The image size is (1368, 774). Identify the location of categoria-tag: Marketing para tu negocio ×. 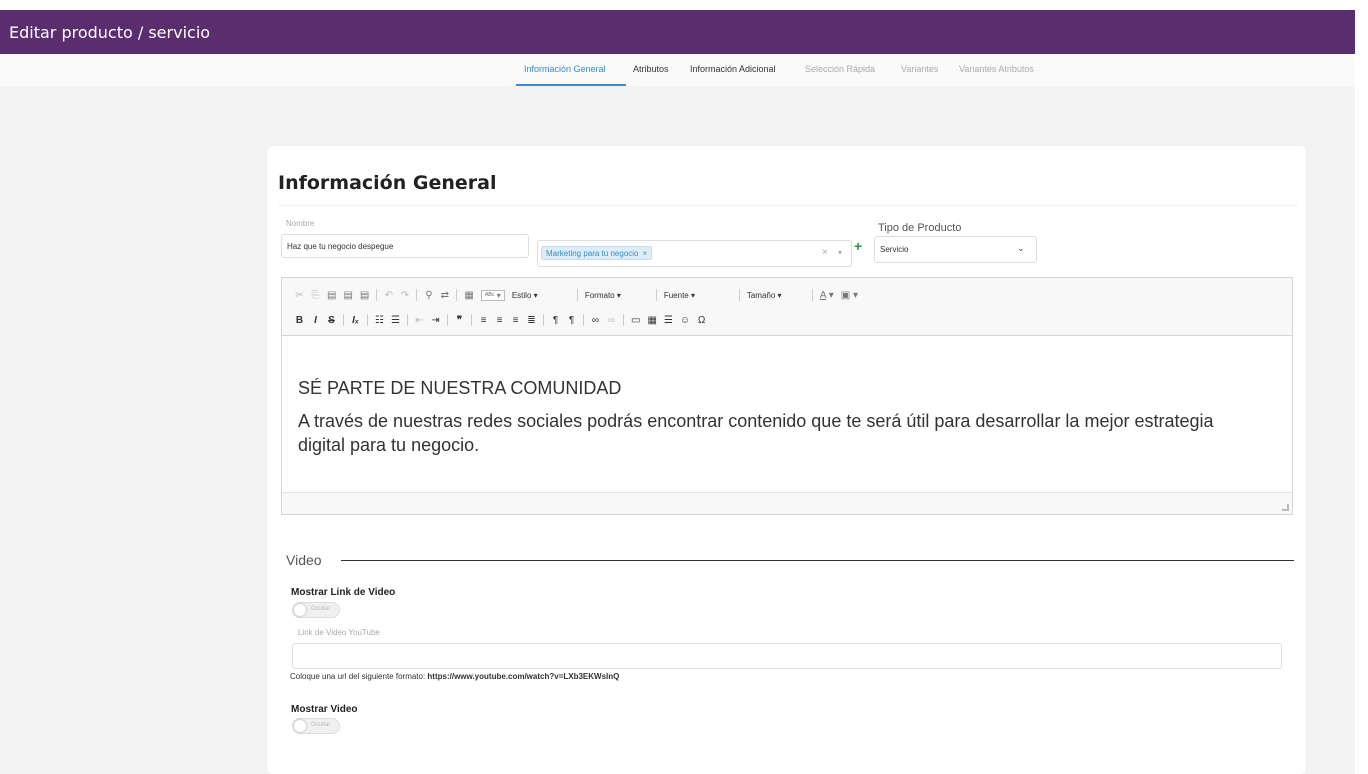
(597, 253).